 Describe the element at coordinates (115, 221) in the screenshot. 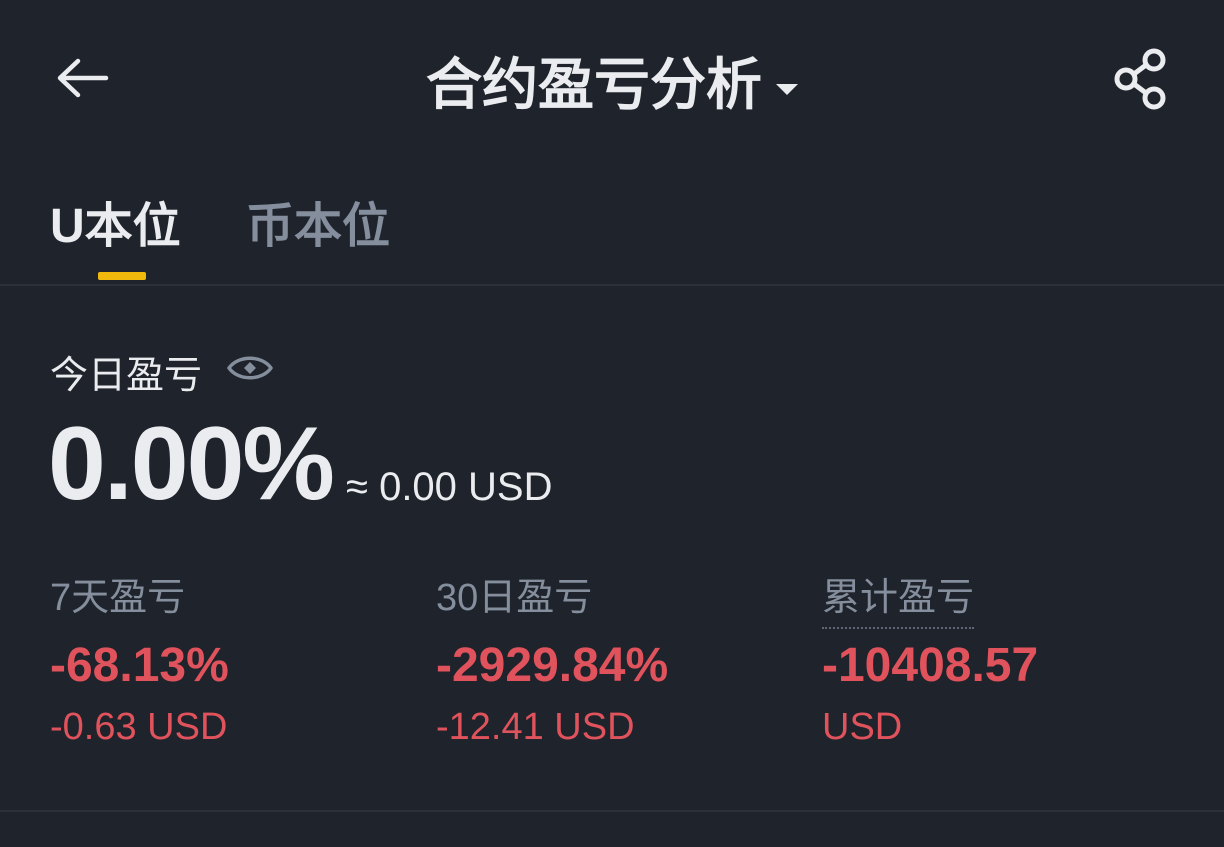

I see `tab-u-margined: U本位` at that location.